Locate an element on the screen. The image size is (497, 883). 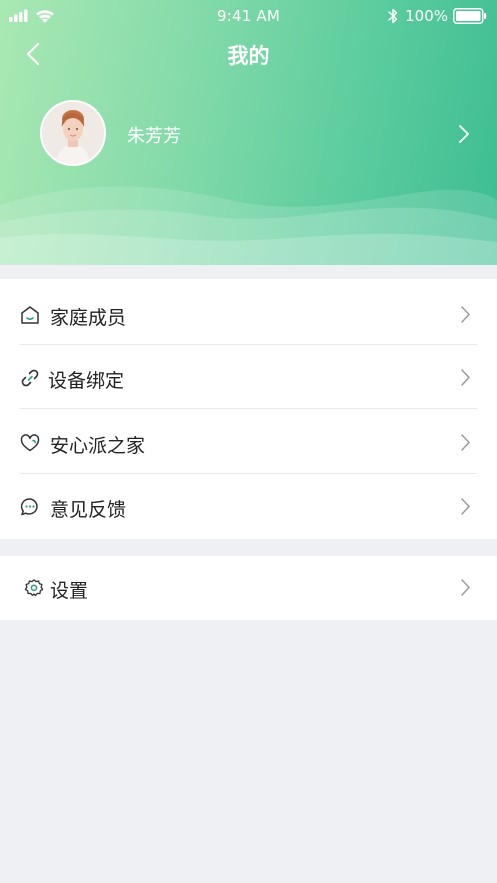
menu-item-label: 家庭成员 is located at coordinates (88, 318).